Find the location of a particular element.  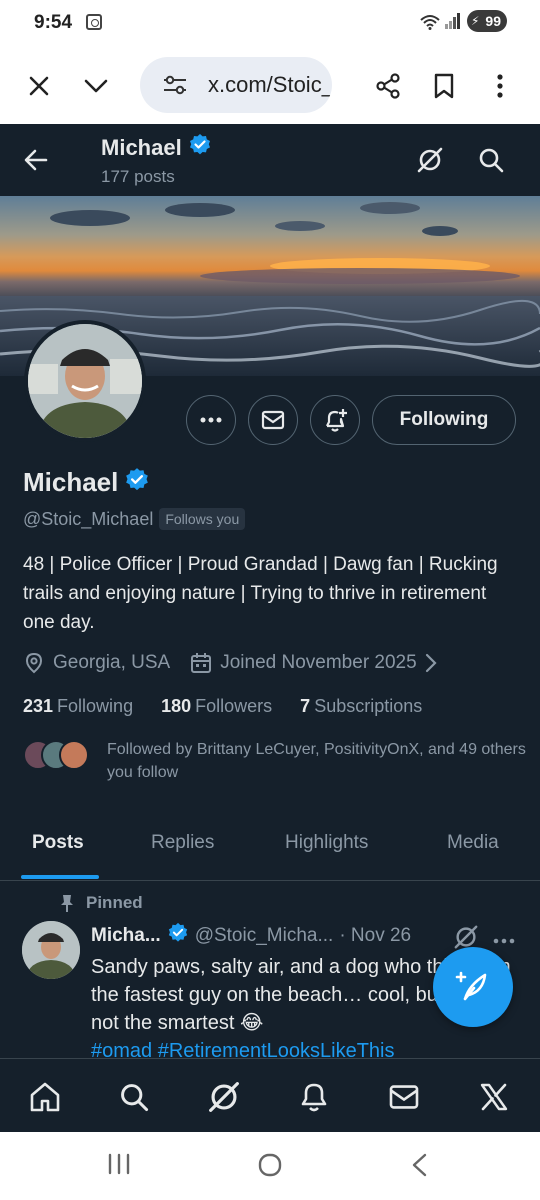

battery-indicator: 99 is located at coordinates (487, 21).